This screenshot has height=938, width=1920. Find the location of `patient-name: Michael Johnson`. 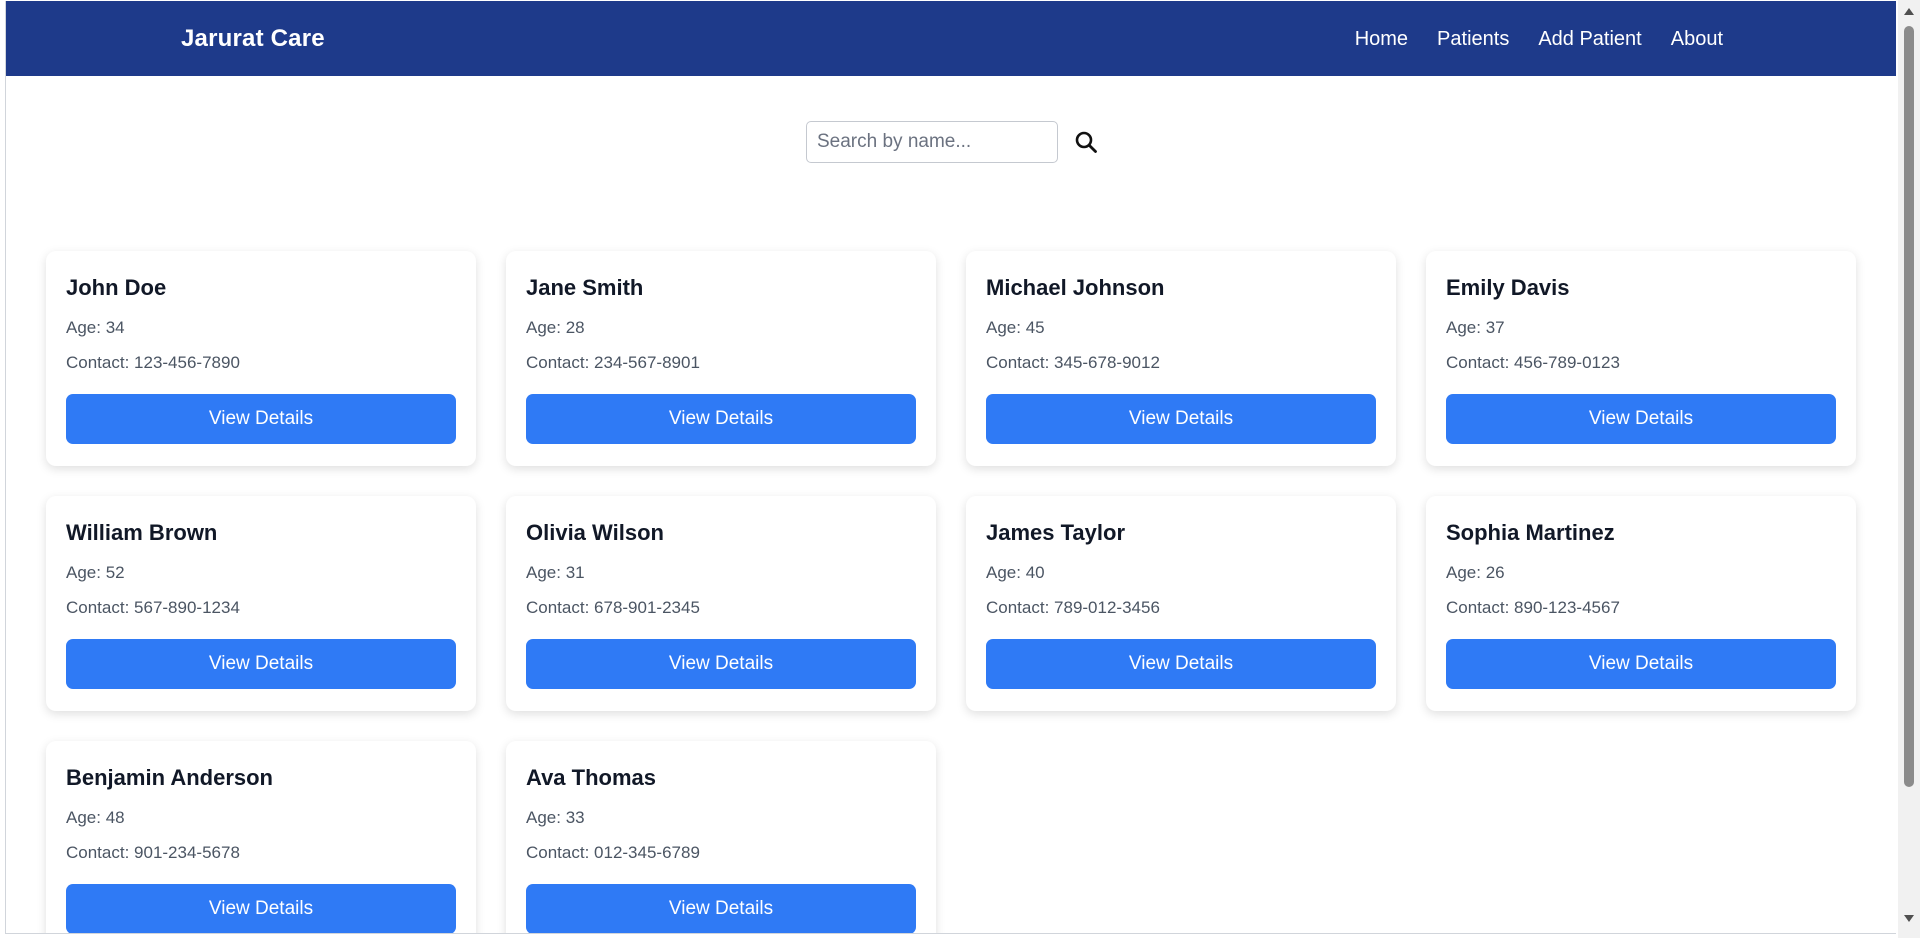

patient-name: Michael Johnson is located at coordinates (1075, 287).